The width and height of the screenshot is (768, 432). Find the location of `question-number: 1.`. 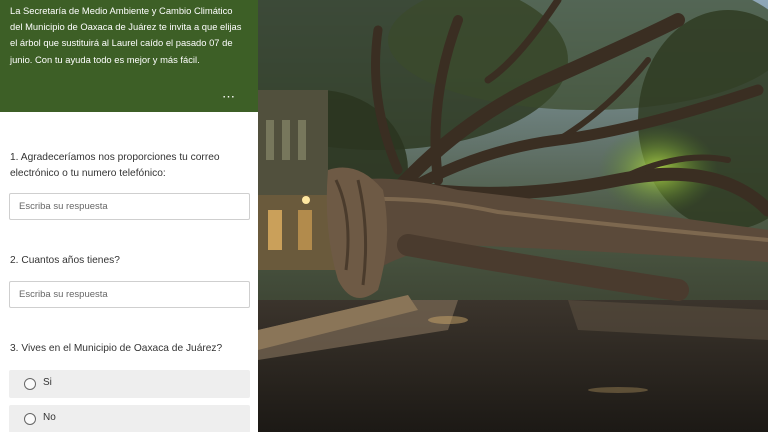

question-number: 1. is located at coordinates (14, 157).